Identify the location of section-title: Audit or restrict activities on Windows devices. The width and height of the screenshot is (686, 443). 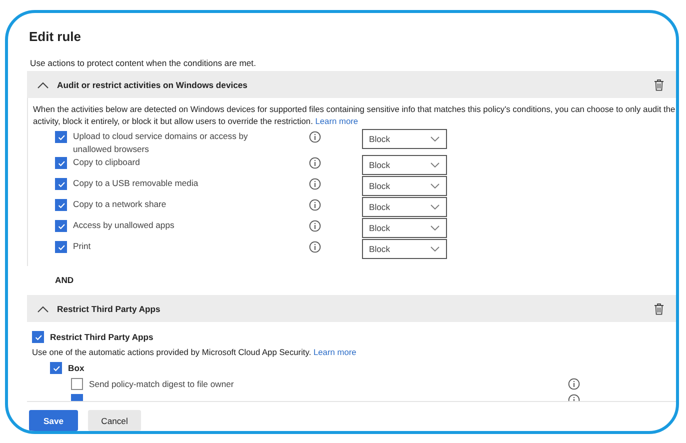
(152, 85).